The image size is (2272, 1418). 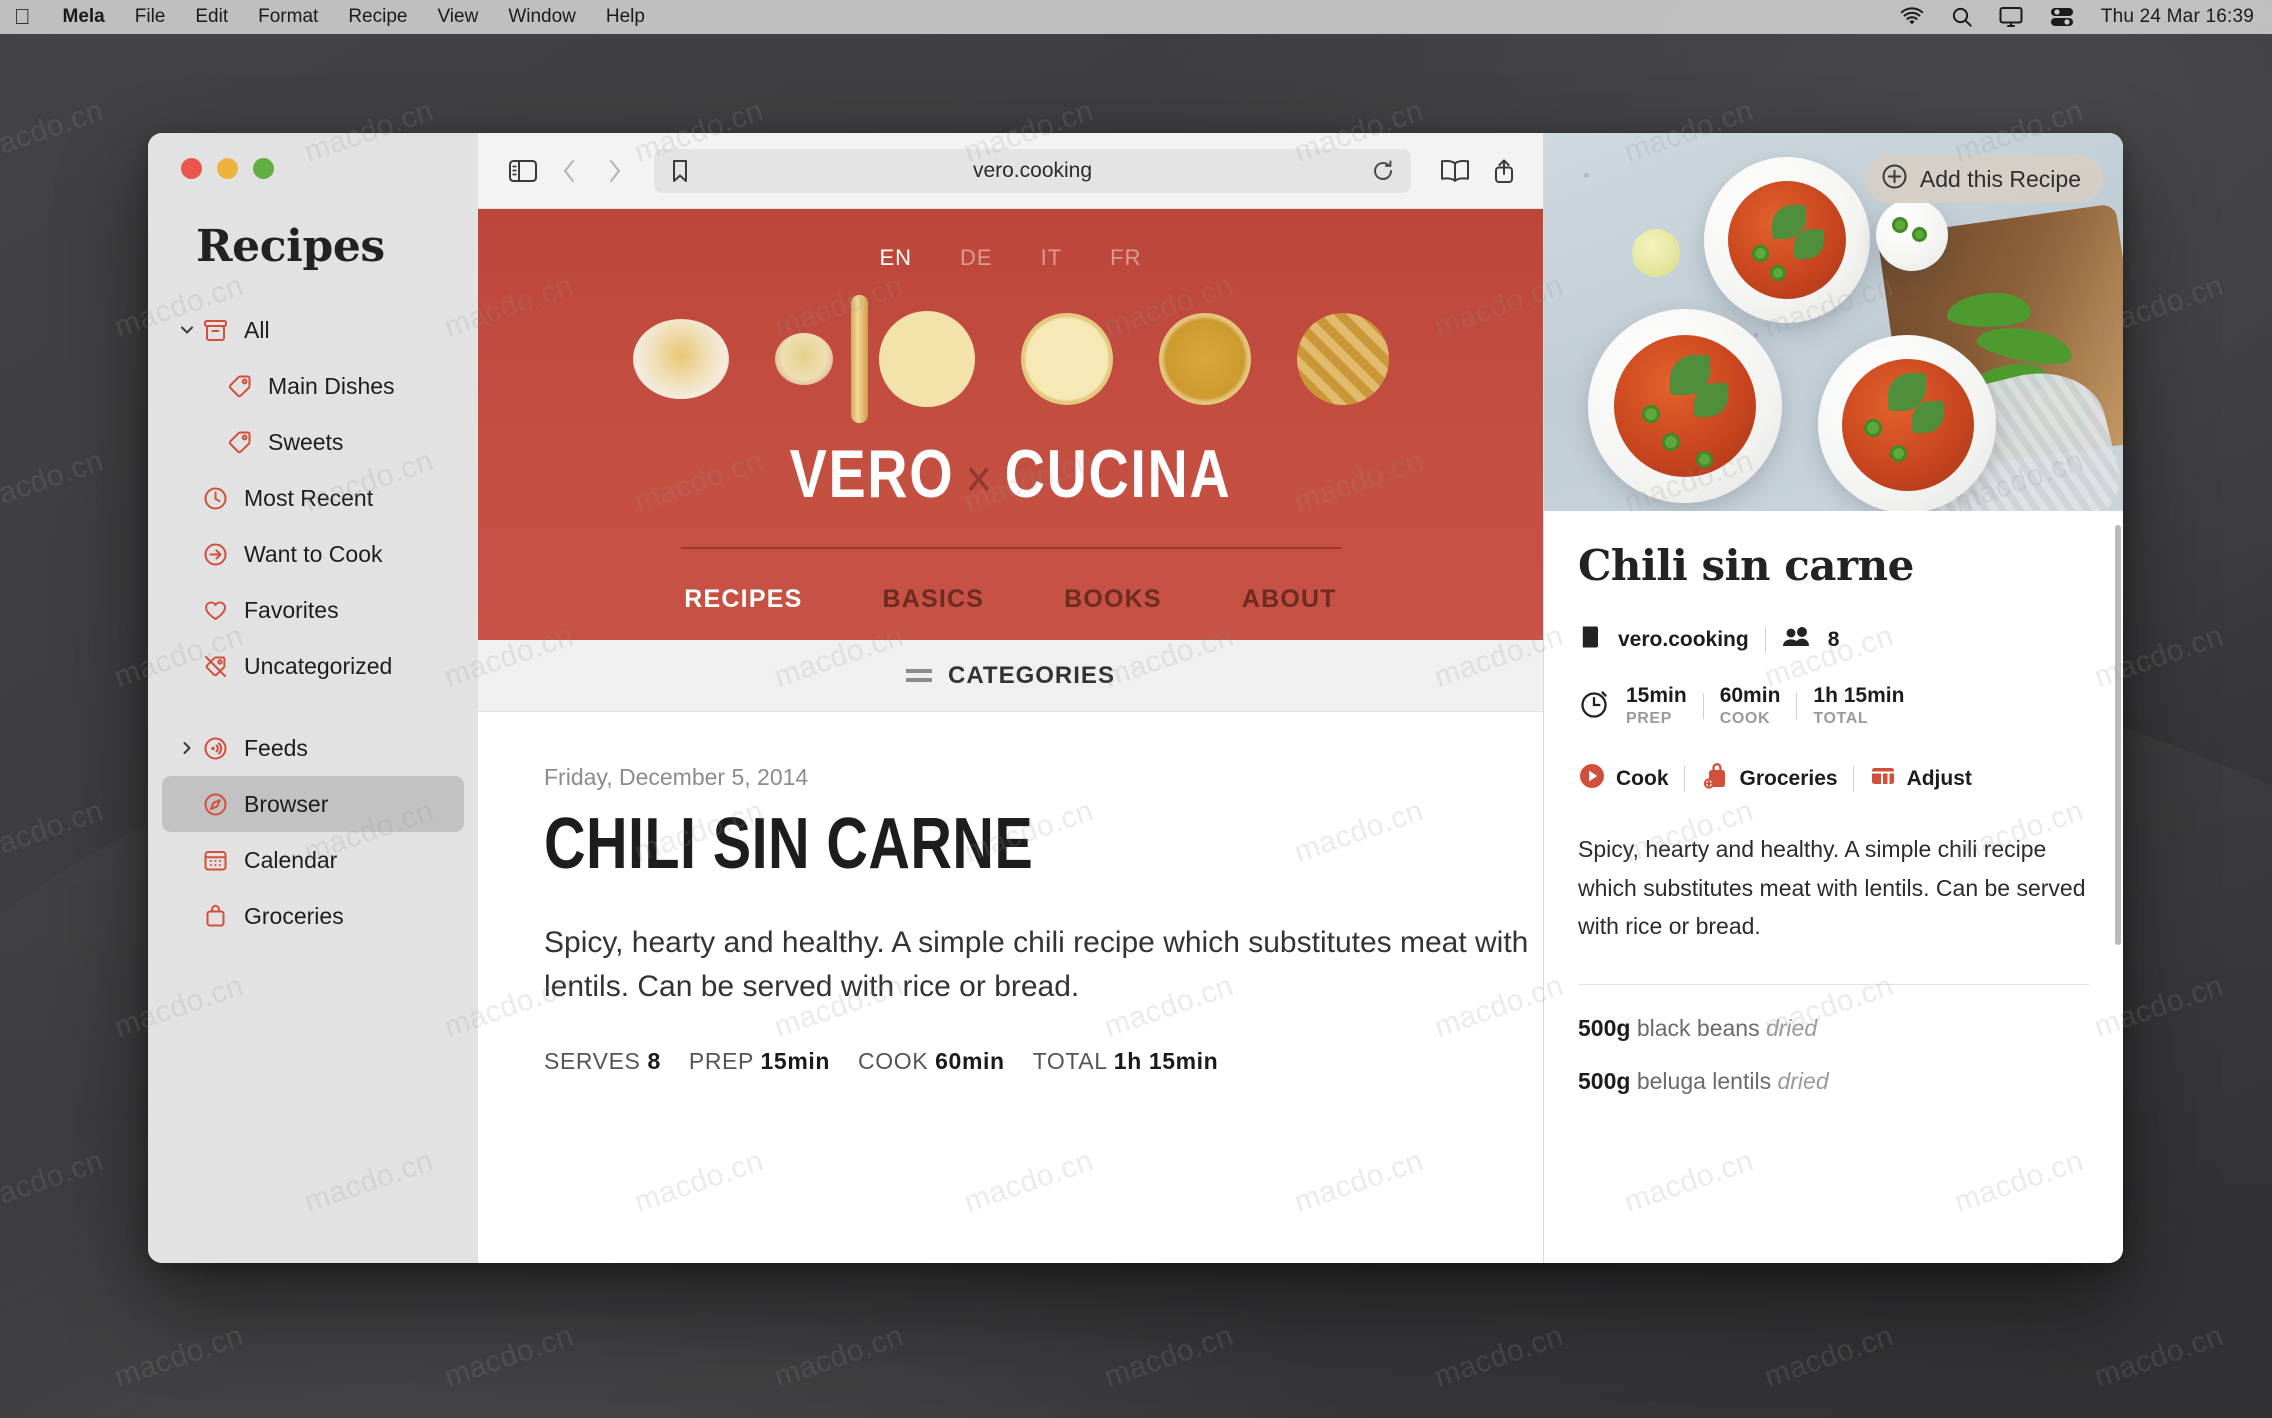 What do you see at coordinates (288, 17) in the screenshot?
I see `menu-item-format: Format` at bounding box center [288, 17].